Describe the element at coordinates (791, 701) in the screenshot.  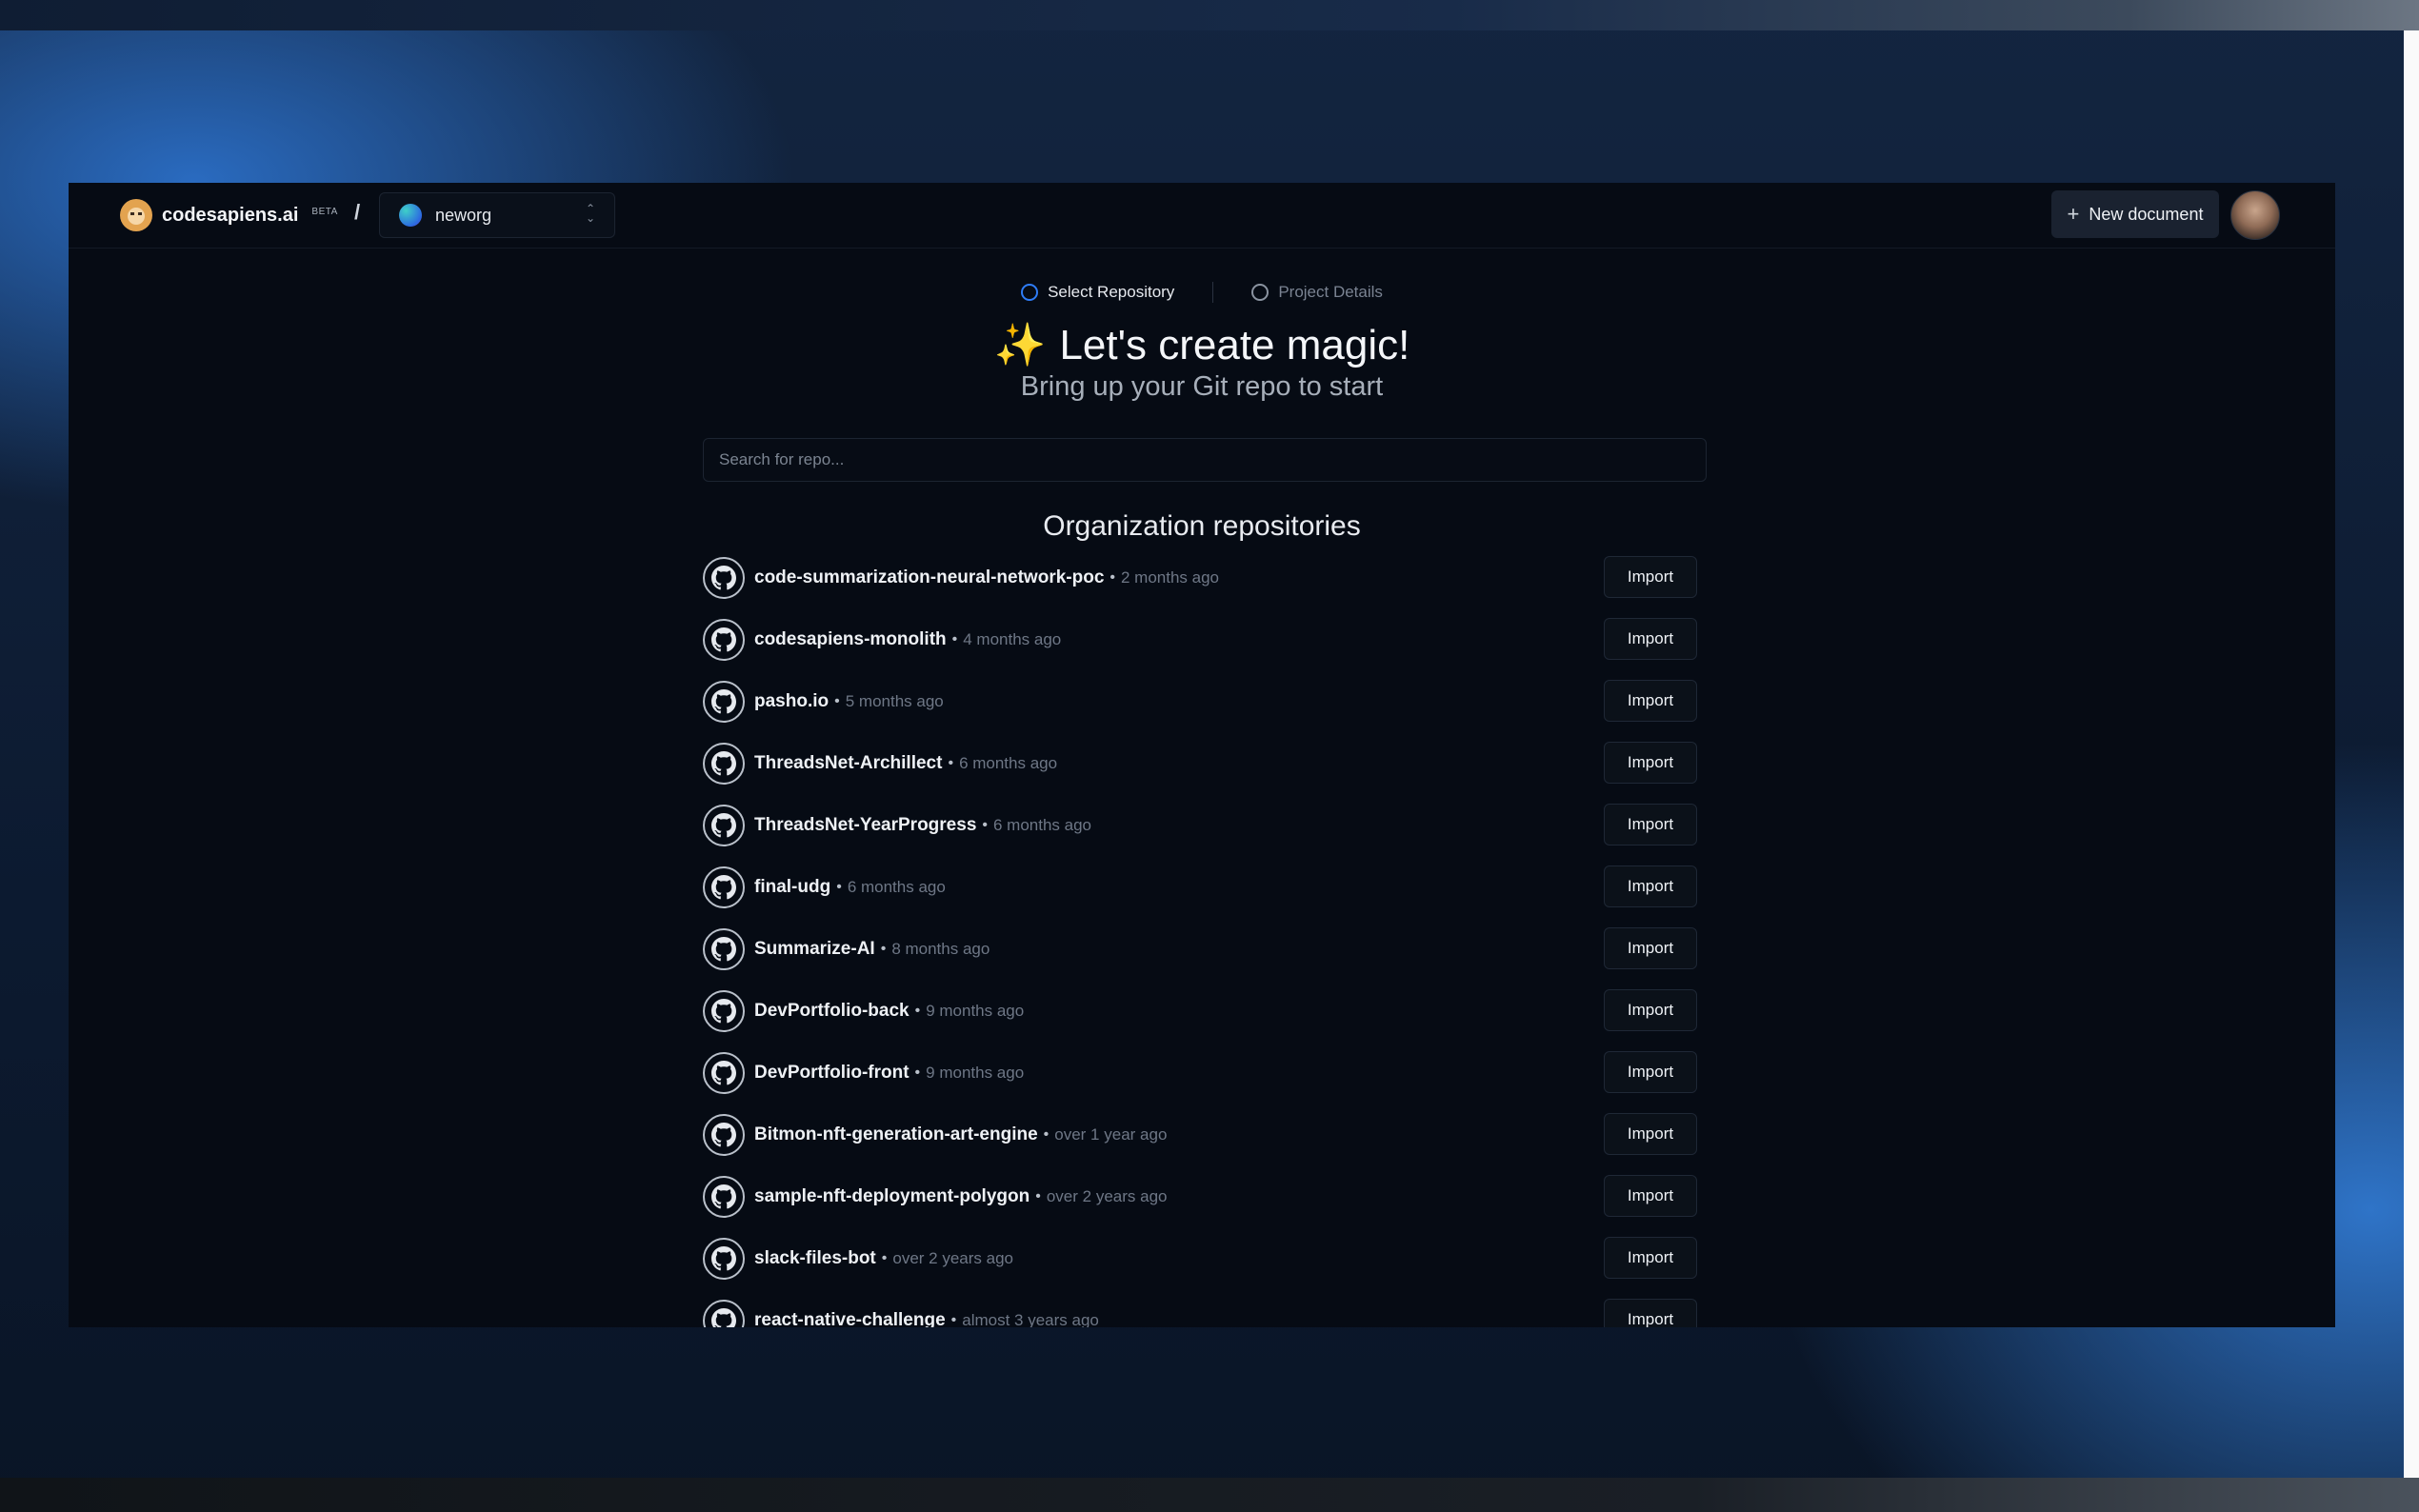
I see `repo-name: pasho.io` at that location.